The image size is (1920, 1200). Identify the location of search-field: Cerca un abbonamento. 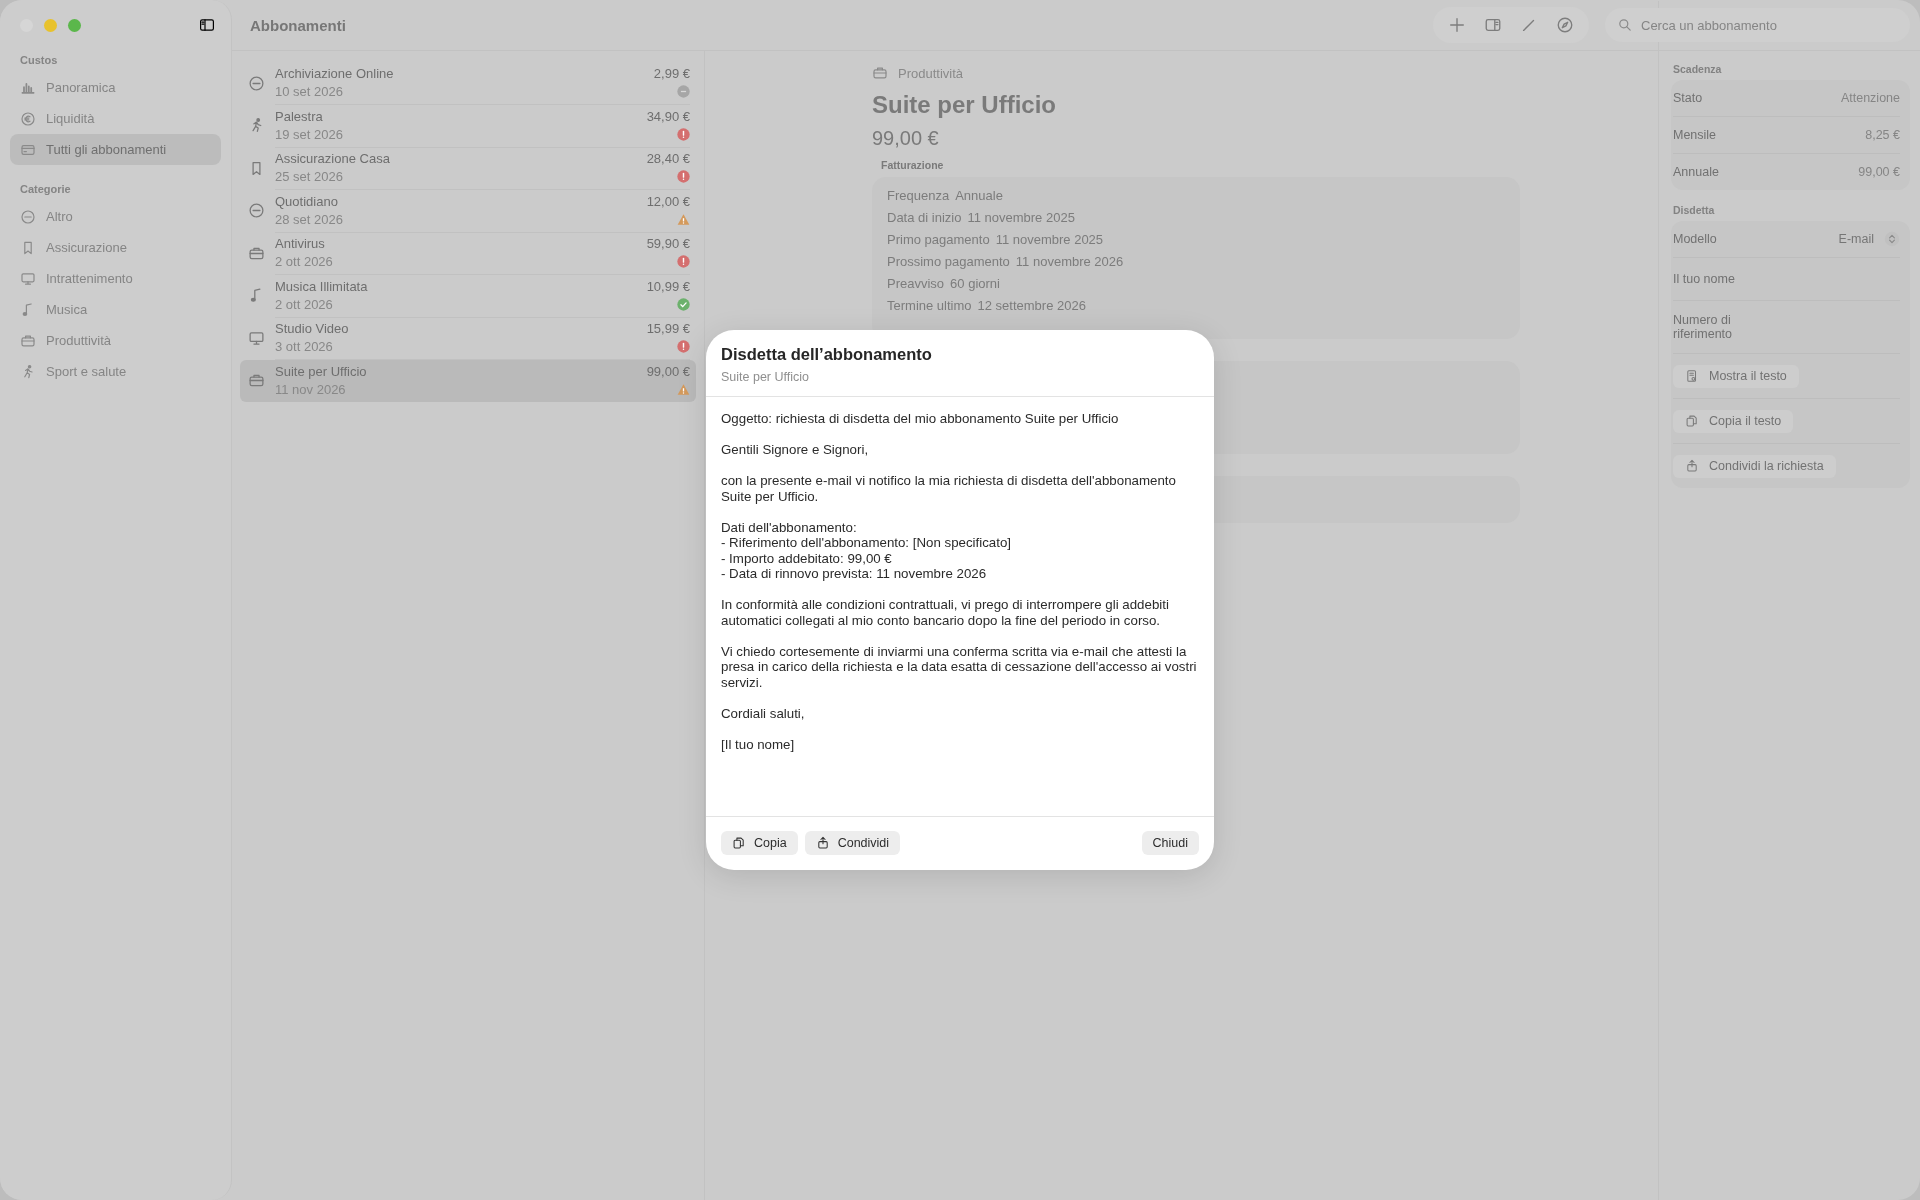
(1757, 25).